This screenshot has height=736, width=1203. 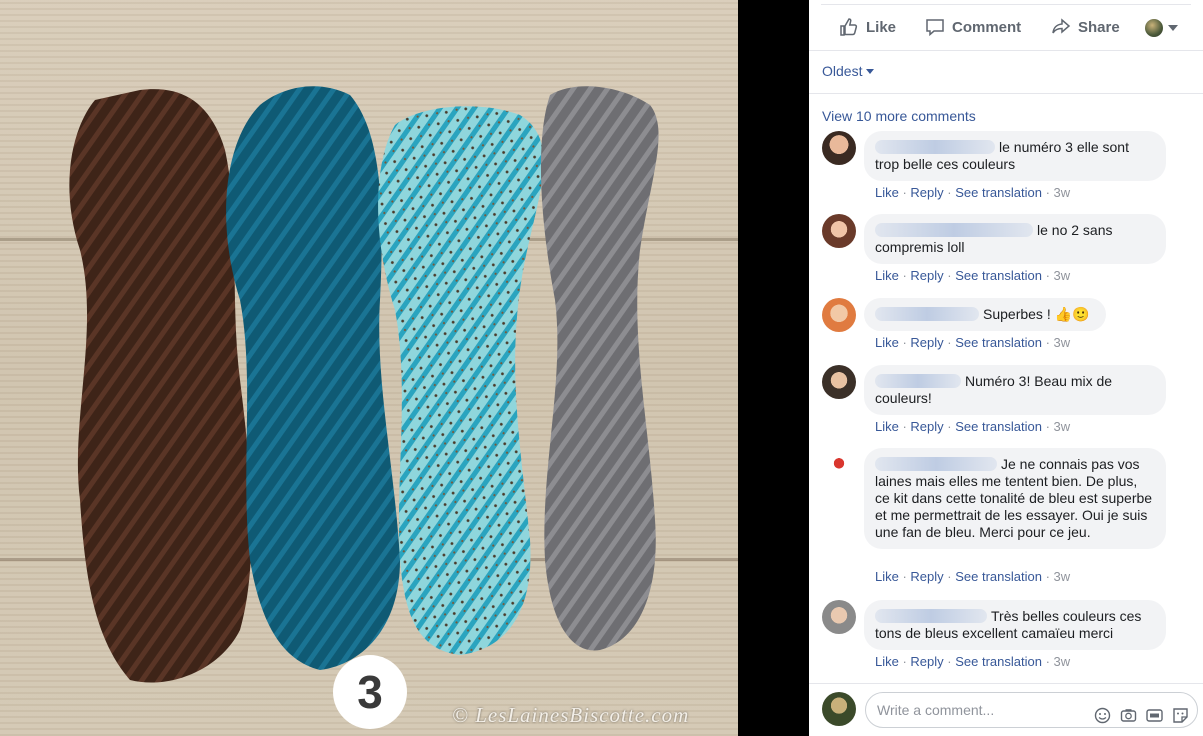 I want to click on comment-sort-dropdown: Oldest, so click(x=848, y=71).